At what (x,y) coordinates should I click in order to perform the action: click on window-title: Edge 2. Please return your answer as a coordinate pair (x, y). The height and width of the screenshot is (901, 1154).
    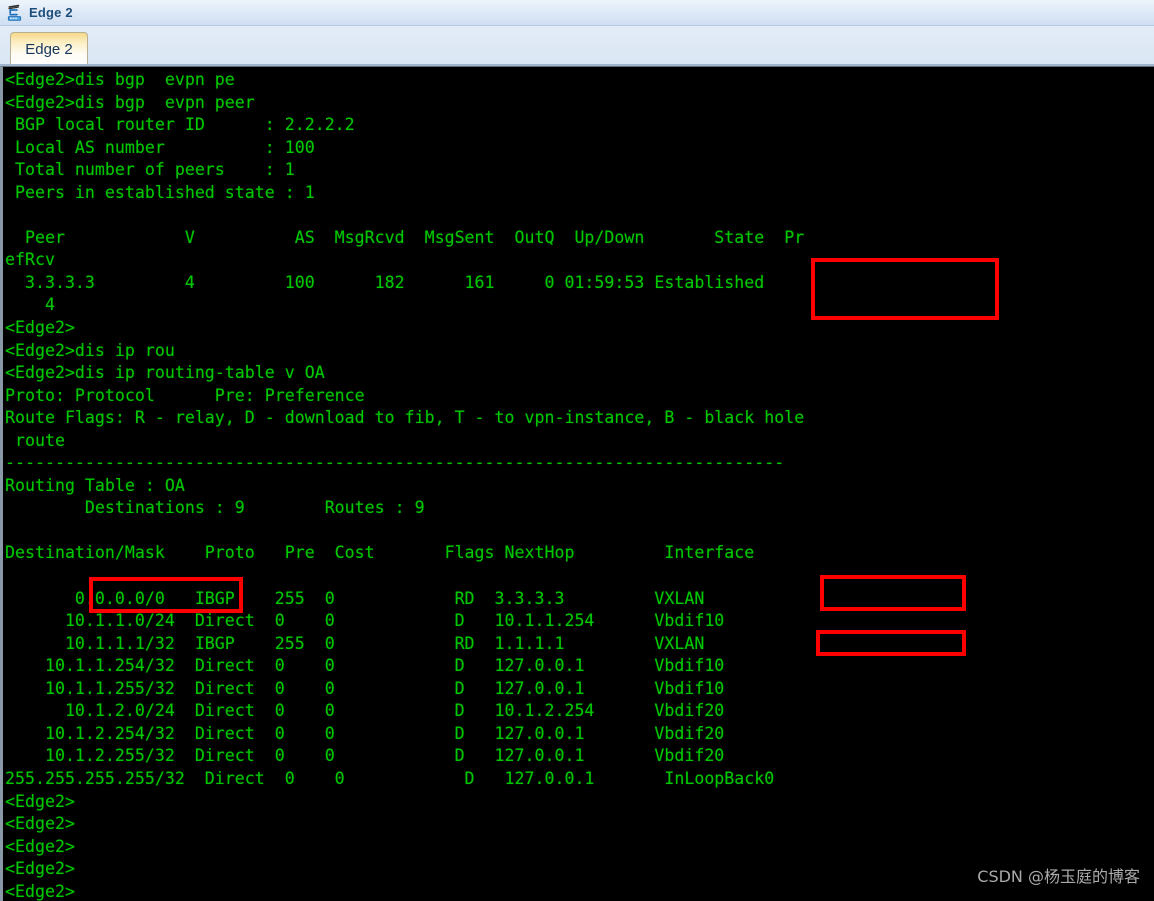
    Looking at the image, I should click on (51, 12).